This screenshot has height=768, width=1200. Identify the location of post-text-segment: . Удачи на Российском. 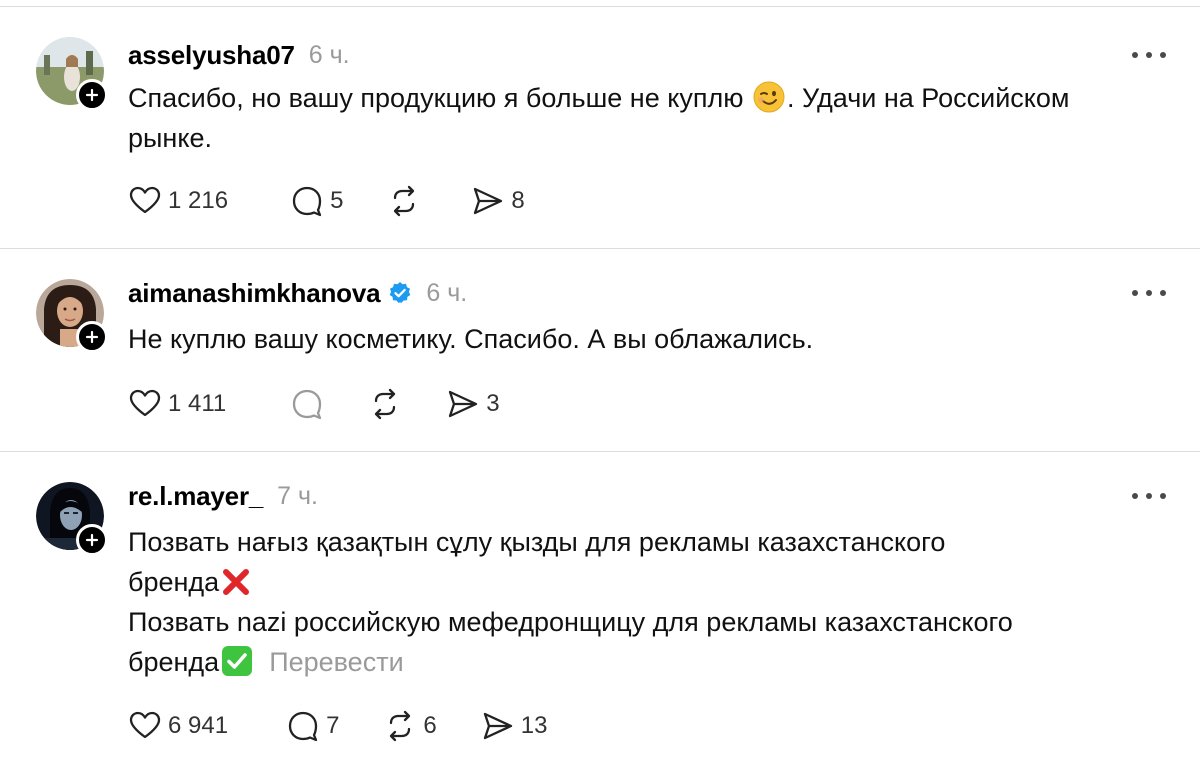
(928, 98).